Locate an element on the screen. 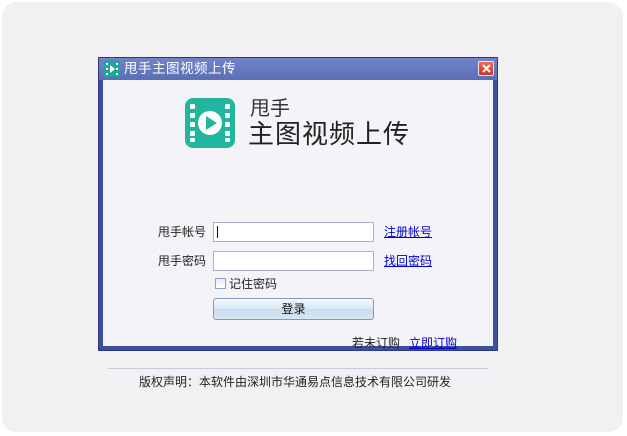 The image size is (627, 436). film-play-icon is located at coordinates (210, 123).